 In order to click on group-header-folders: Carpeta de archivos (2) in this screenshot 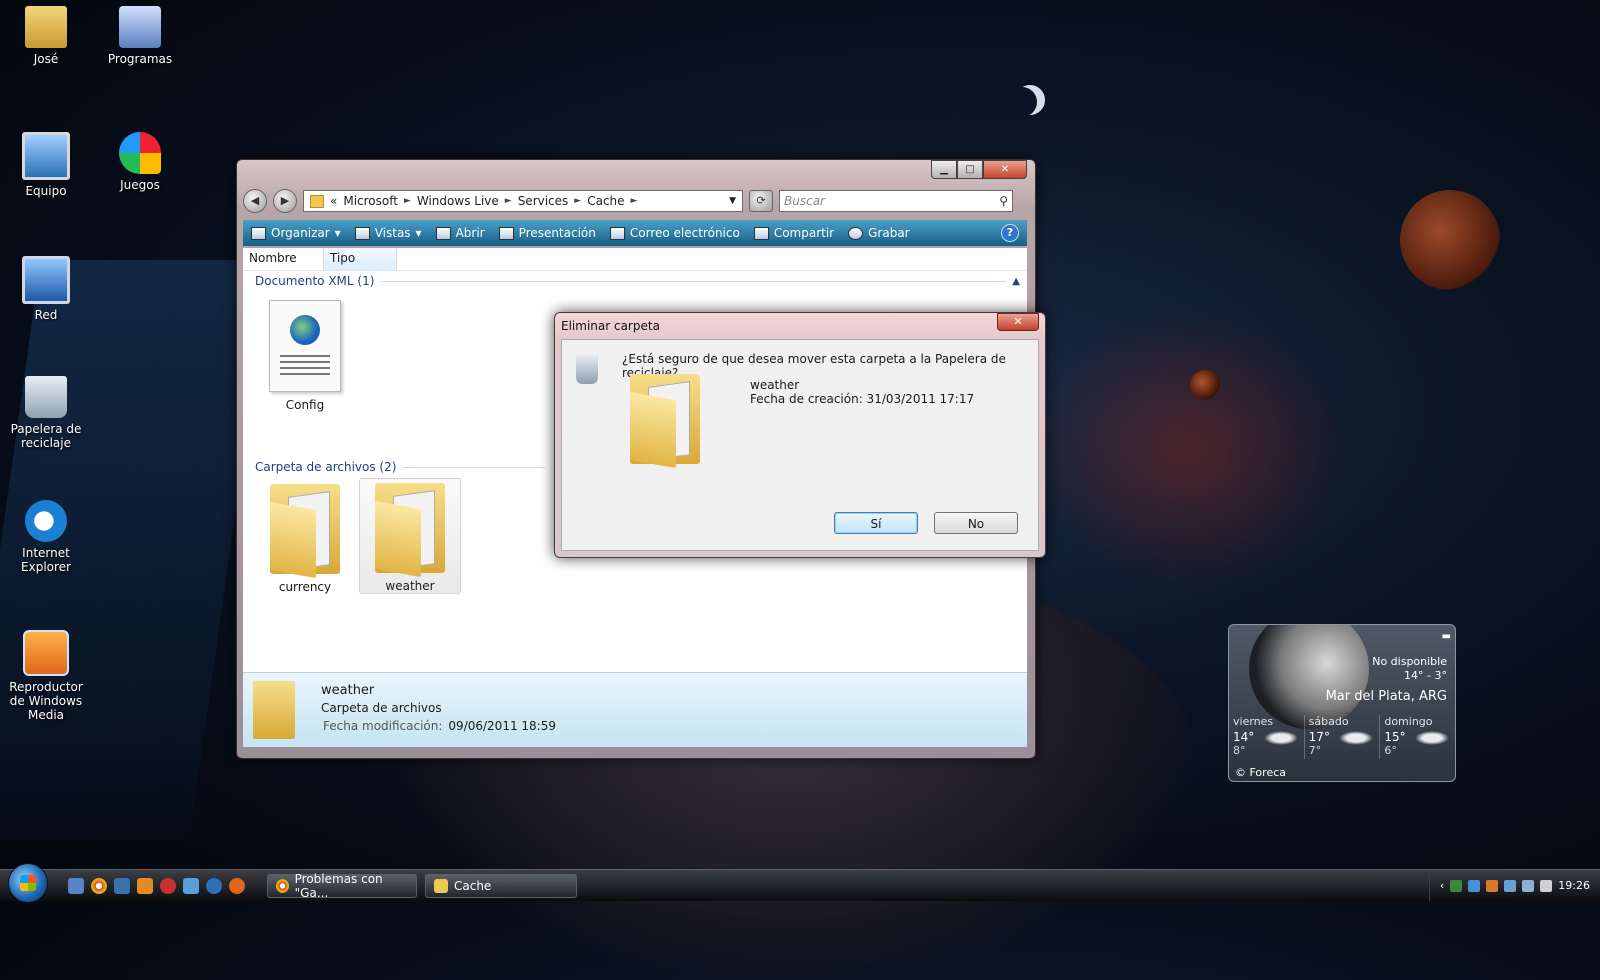, I will do `click(400, 467)`.